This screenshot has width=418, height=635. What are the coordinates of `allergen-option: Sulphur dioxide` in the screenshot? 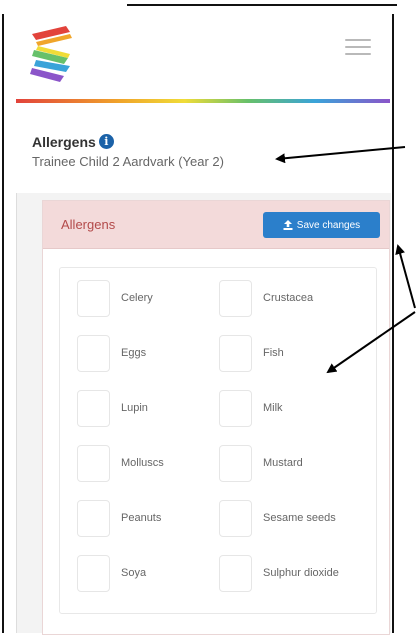 It's located at (279, 573).